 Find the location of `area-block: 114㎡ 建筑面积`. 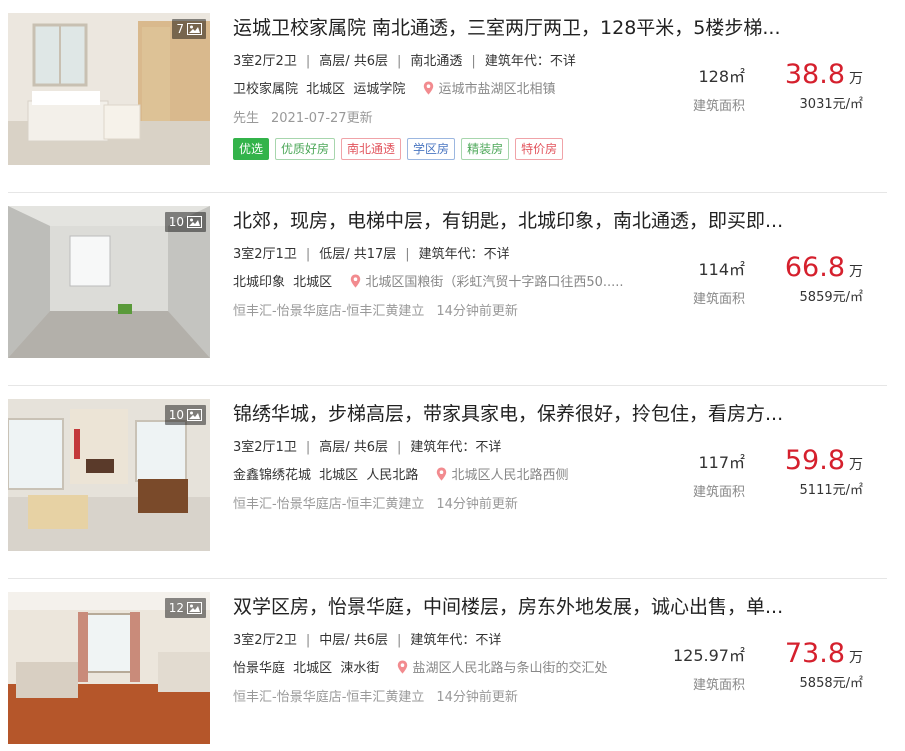

area-block: 114㎡ 建筑面积 is located at coordinates (700, 284).